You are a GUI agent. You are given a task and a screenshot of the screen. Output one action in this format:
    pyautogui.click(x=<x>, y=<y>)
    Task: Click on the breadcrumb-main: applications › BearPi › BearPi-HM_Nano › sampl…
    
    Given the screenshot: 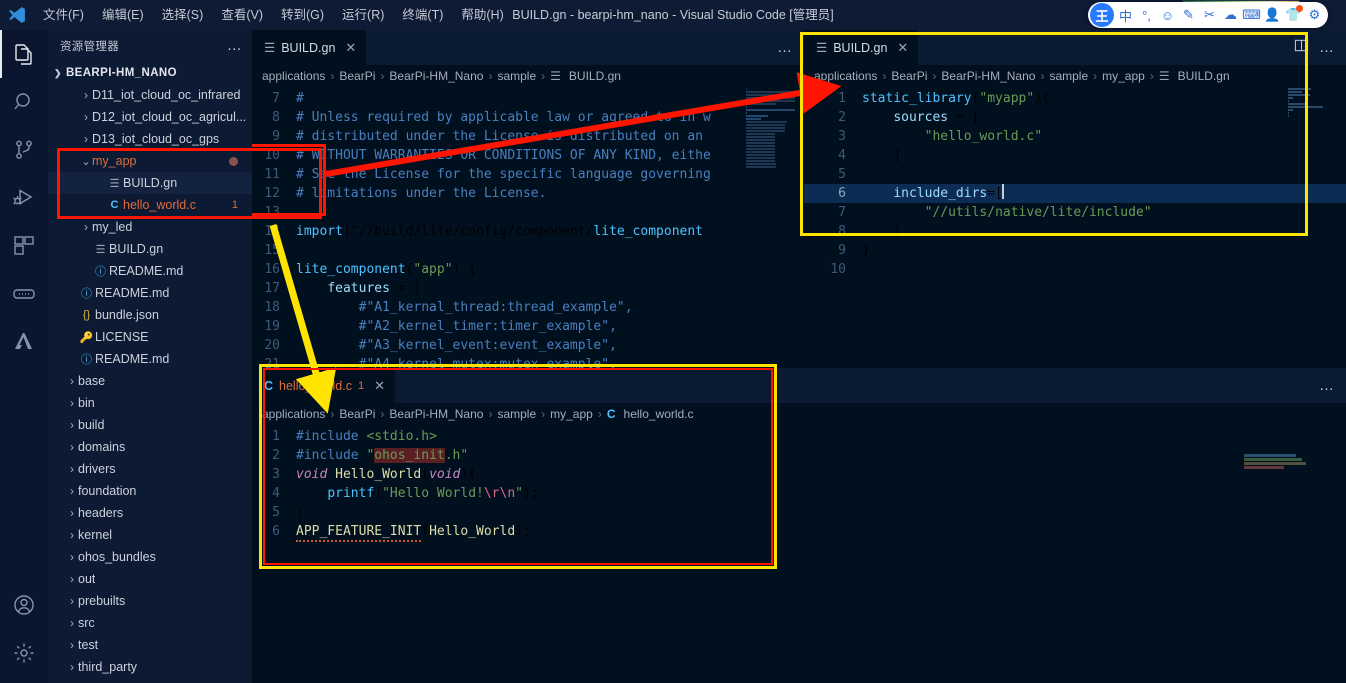 What is the action you would take?
    pyautogui.click(x=528, y=76)
    